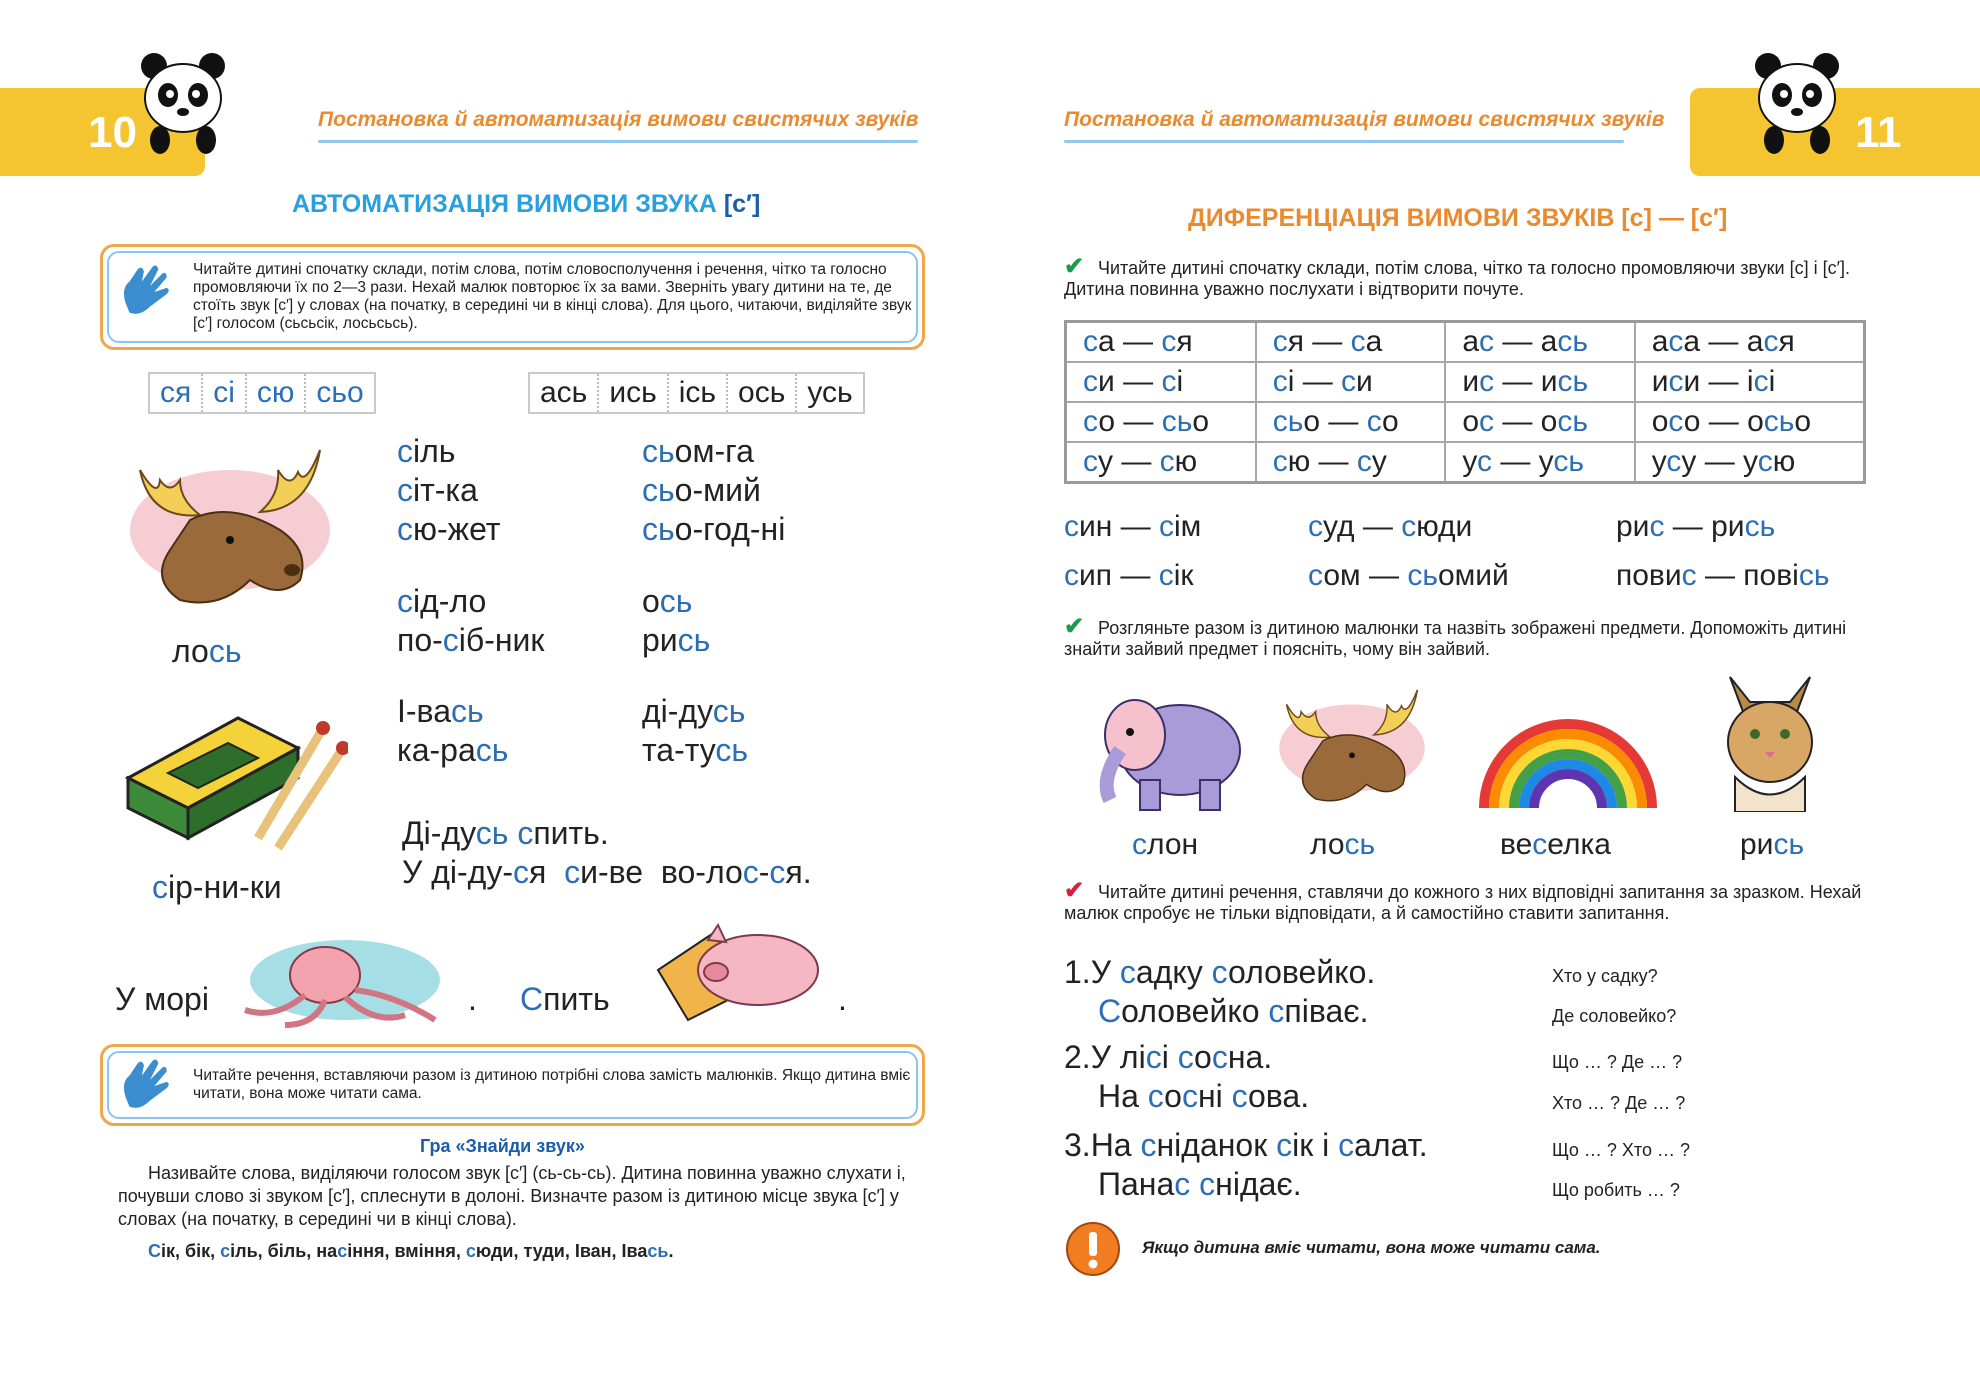  What do you see at coordinates (695, 731) in the screenshot?
I see `word-col-2c: ді-дусь та-тусь` at bounding box center [695, 731].